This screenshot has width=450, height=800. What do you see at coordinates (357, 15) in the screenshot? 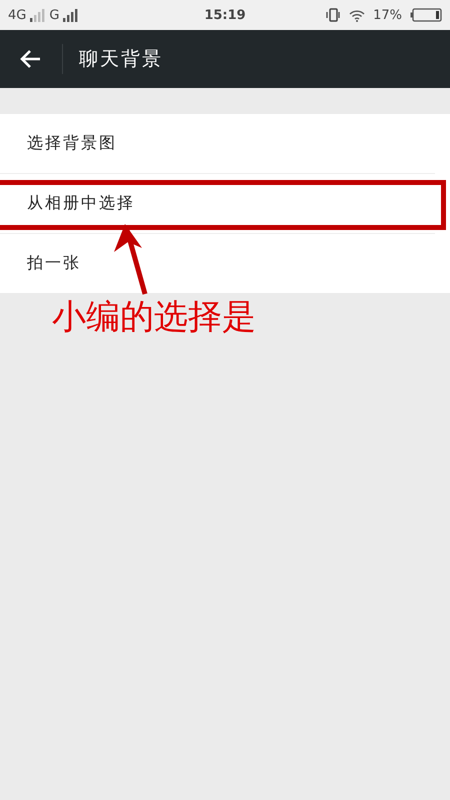
I see `wifi-icon` at bounding box center [357, 15].